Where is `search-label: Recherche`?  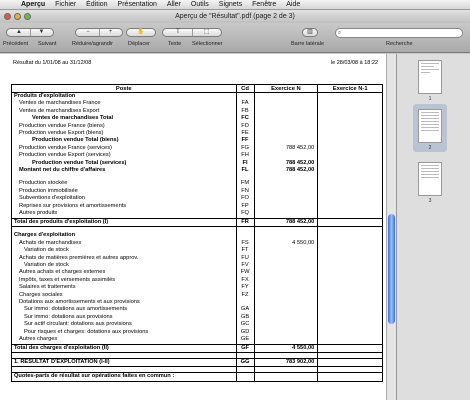
search-label: Recherche is located at coordinates (399, 44).